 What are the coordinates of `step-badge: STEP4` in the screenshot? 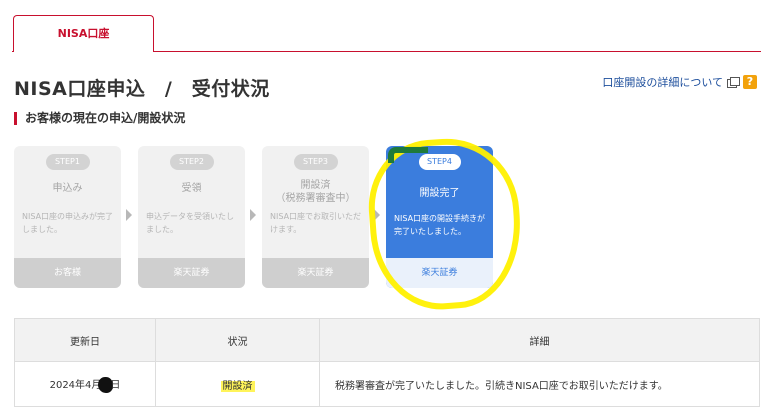 It's located at (439, 162).